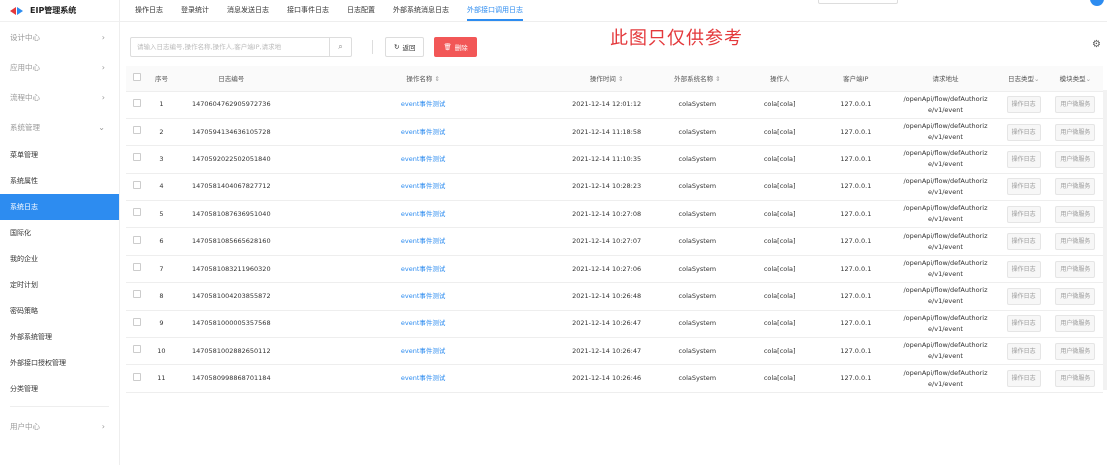  I want to click on tab-login-stats: 登录统计, so click(195, 10).